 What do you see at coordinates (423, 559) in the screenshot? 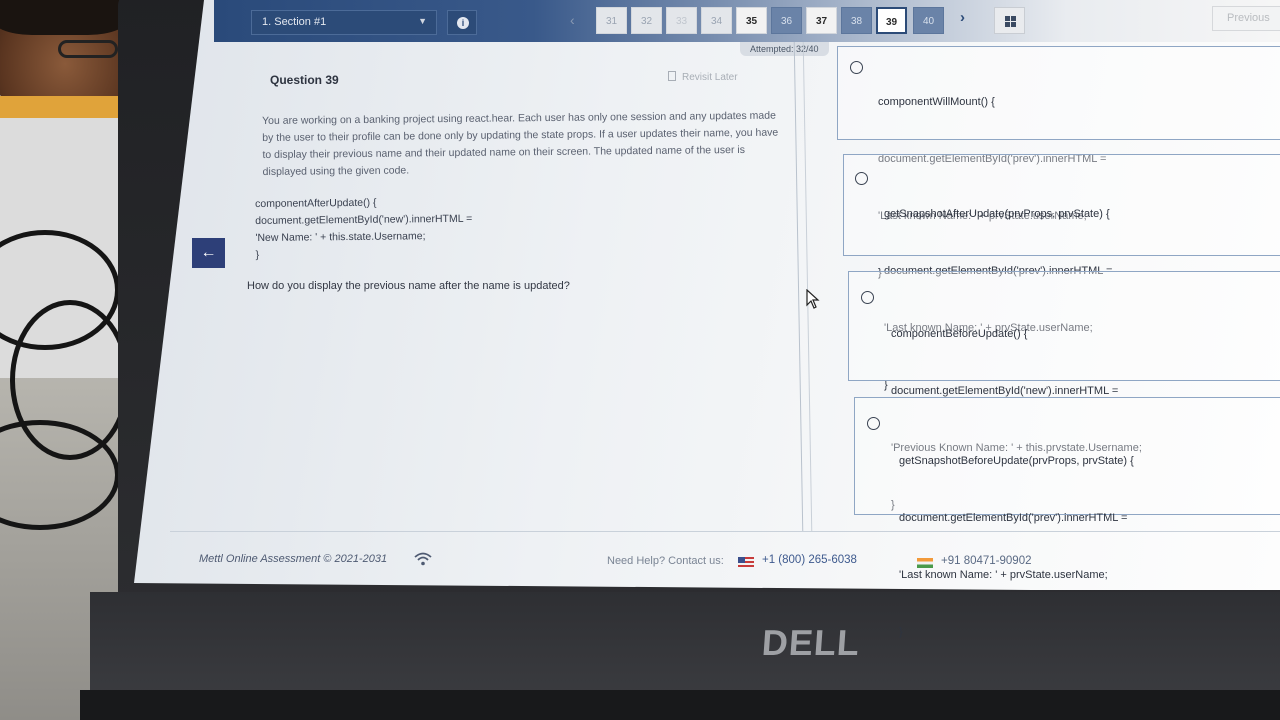
I see `wifi-icon` at bounding box center [423, 559].